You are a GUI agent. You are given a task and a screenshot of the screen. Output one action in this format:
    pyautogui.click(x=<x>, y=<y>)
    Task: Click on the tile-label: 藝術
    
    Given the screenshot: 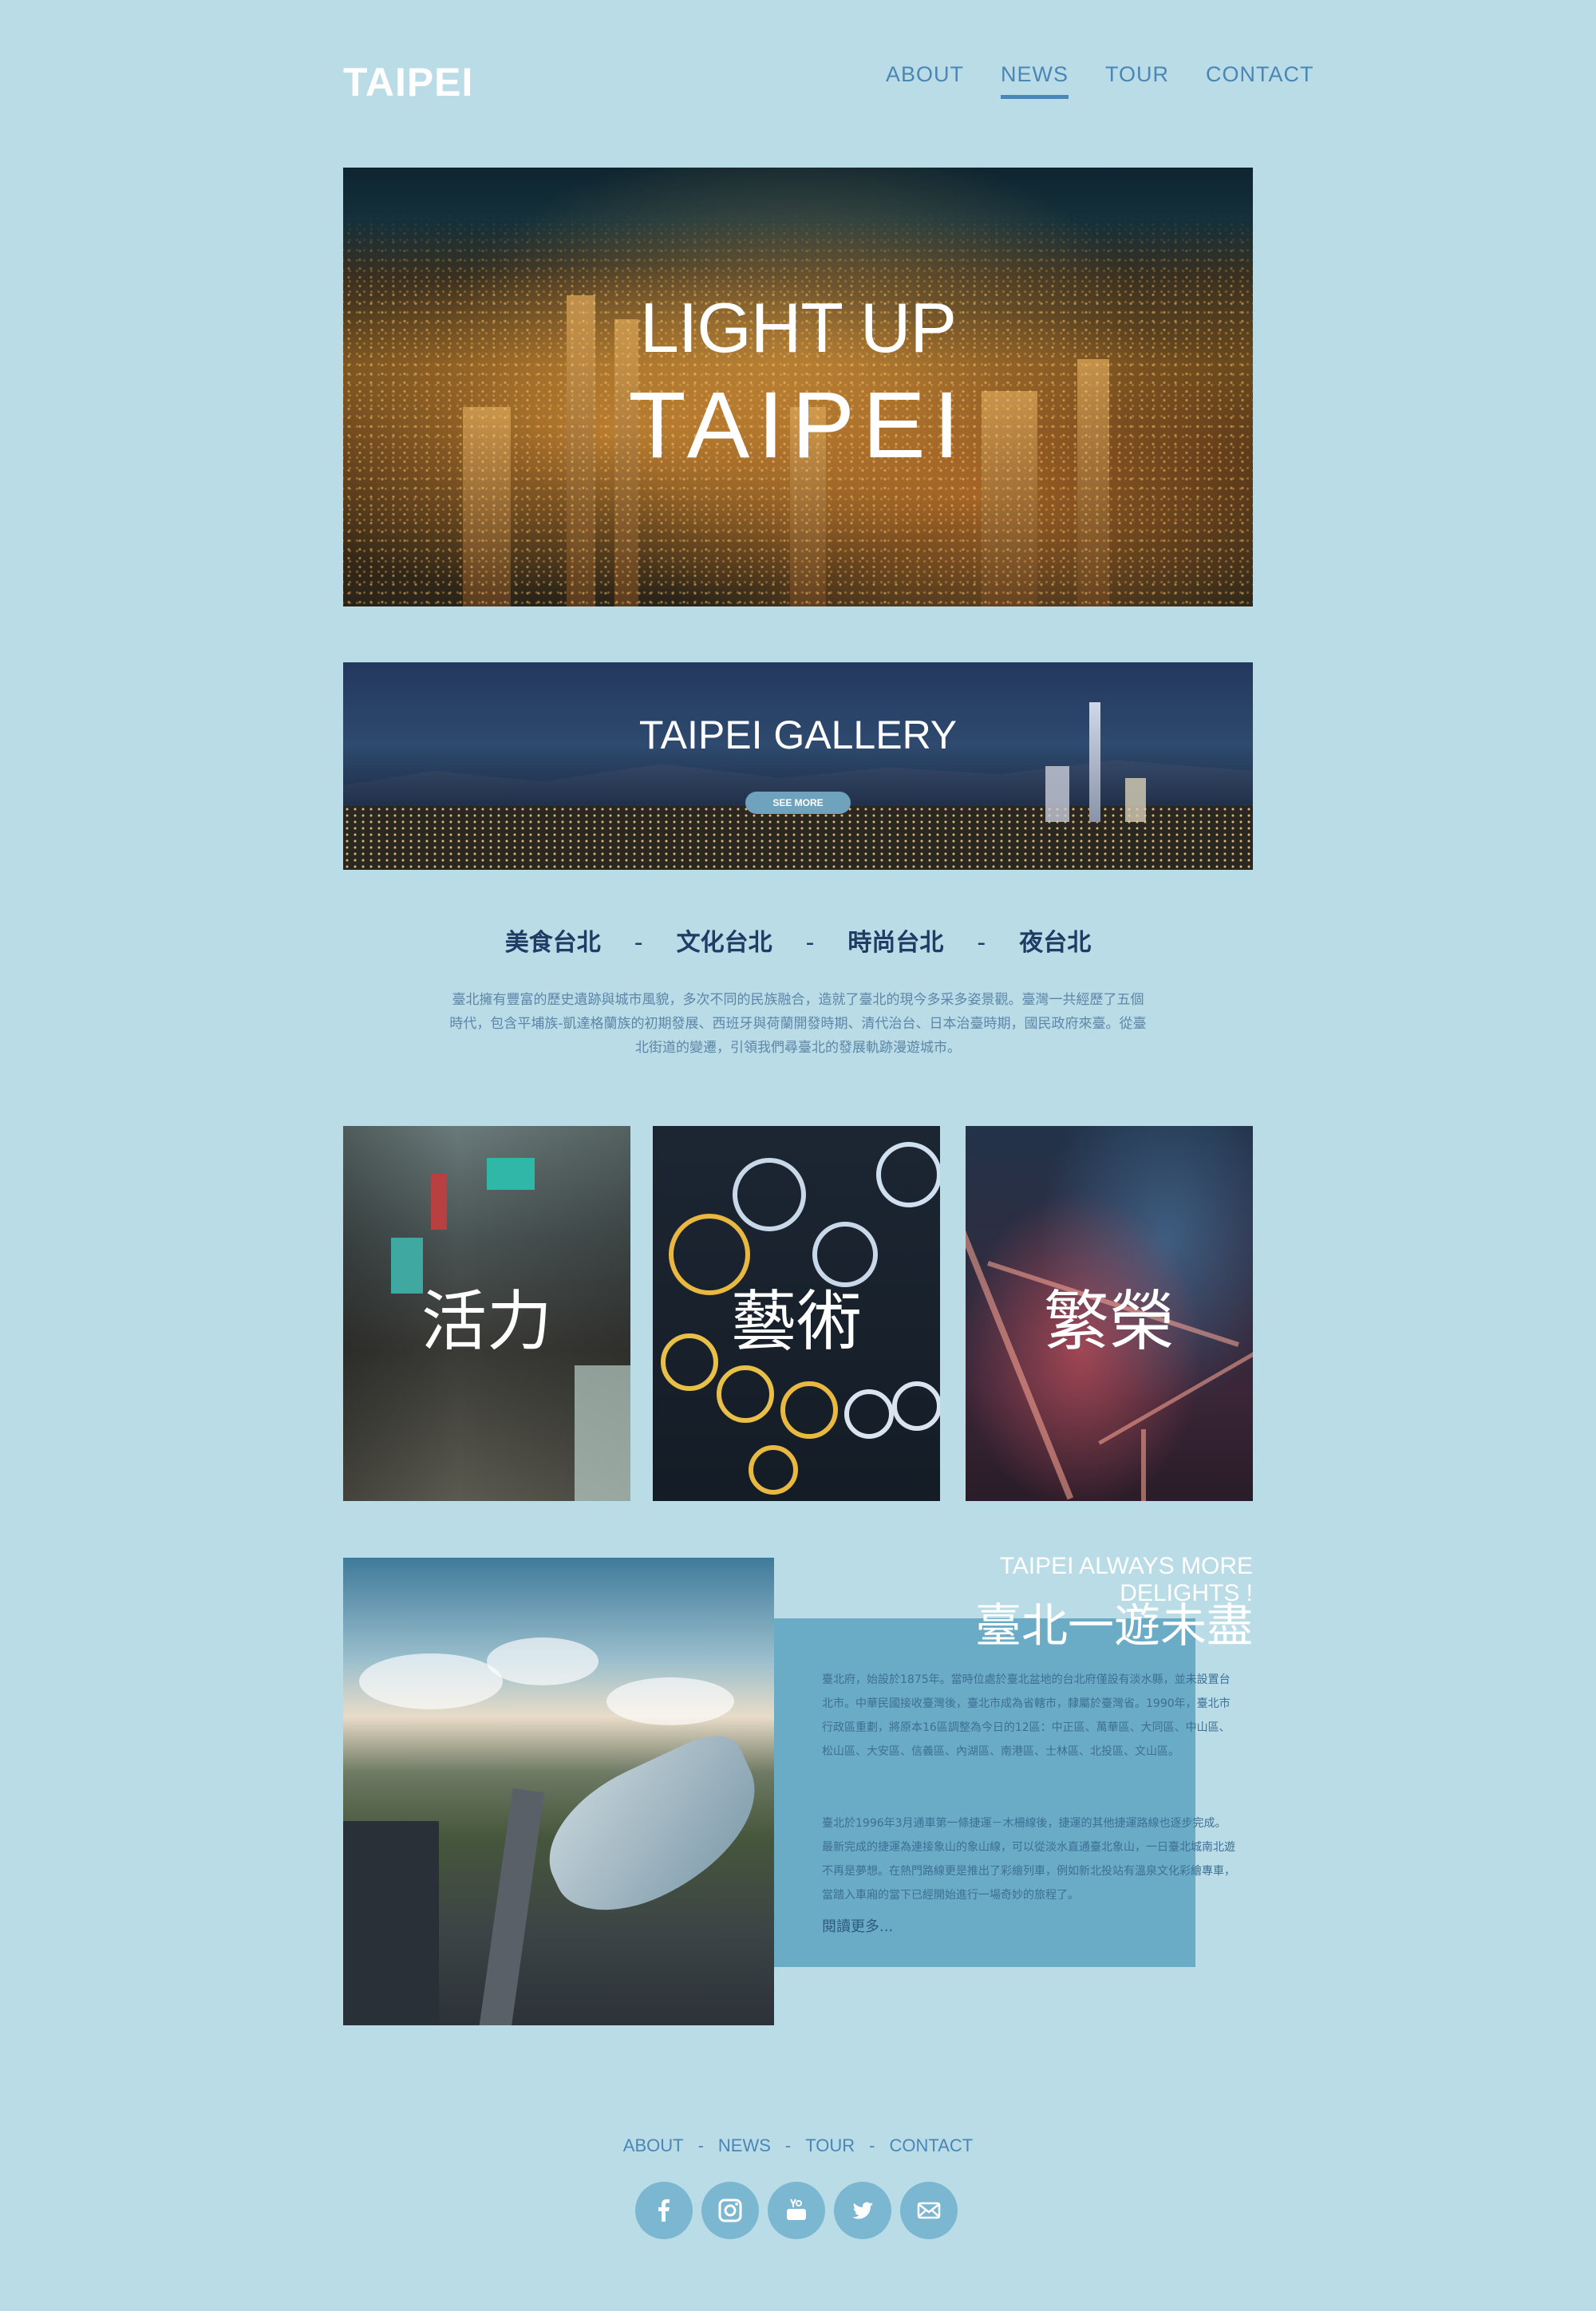 What is the action you would take?
    pyautogui.click(x=796, y=1322)
    